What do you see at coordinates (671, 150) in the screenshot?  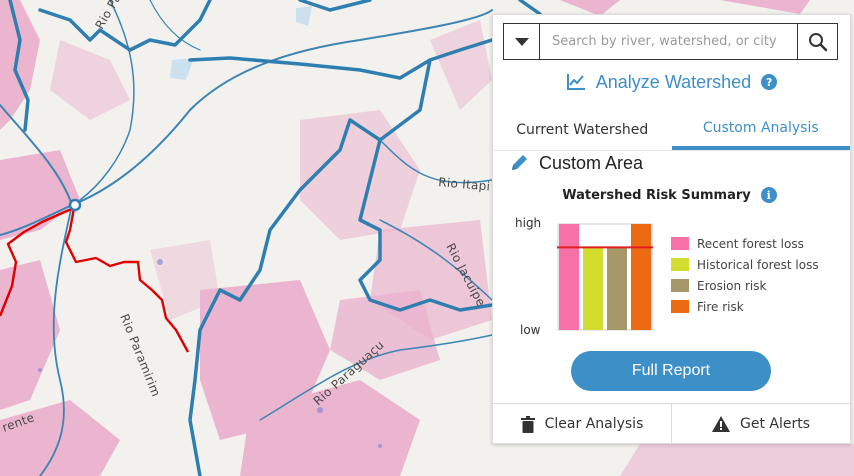 I see `tab-divider` at bounding box center [671, 150].